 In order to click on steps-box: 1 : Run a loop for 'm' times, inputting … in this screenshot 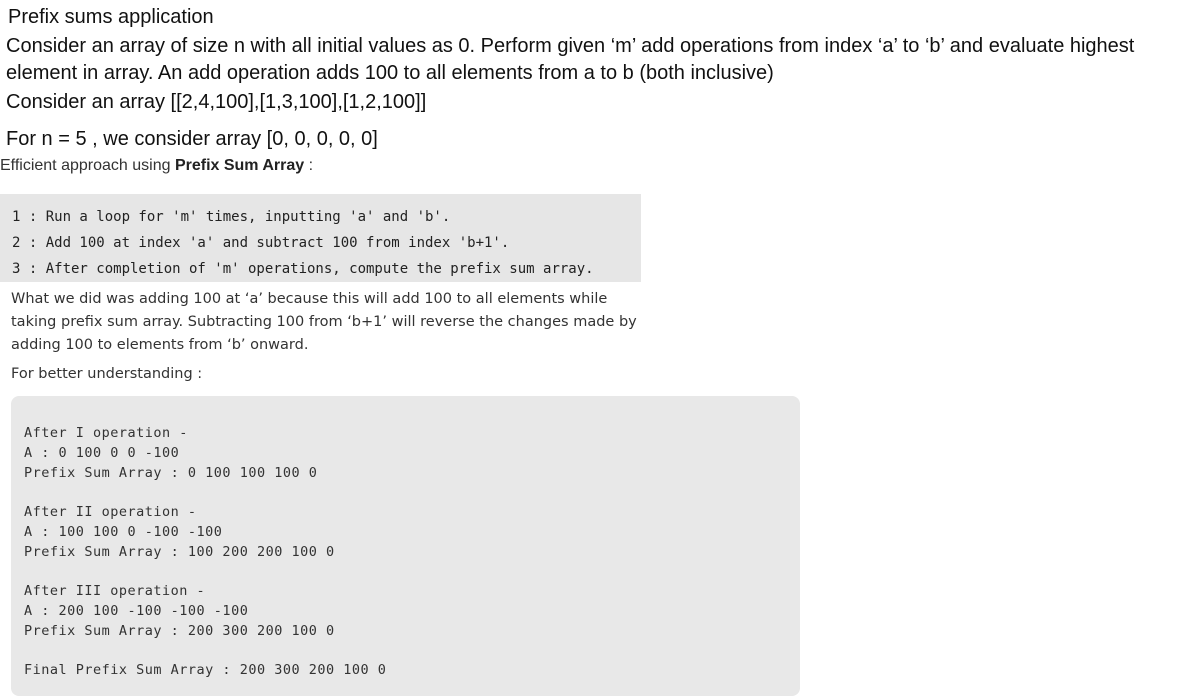, I will do `click(320, 238)`.